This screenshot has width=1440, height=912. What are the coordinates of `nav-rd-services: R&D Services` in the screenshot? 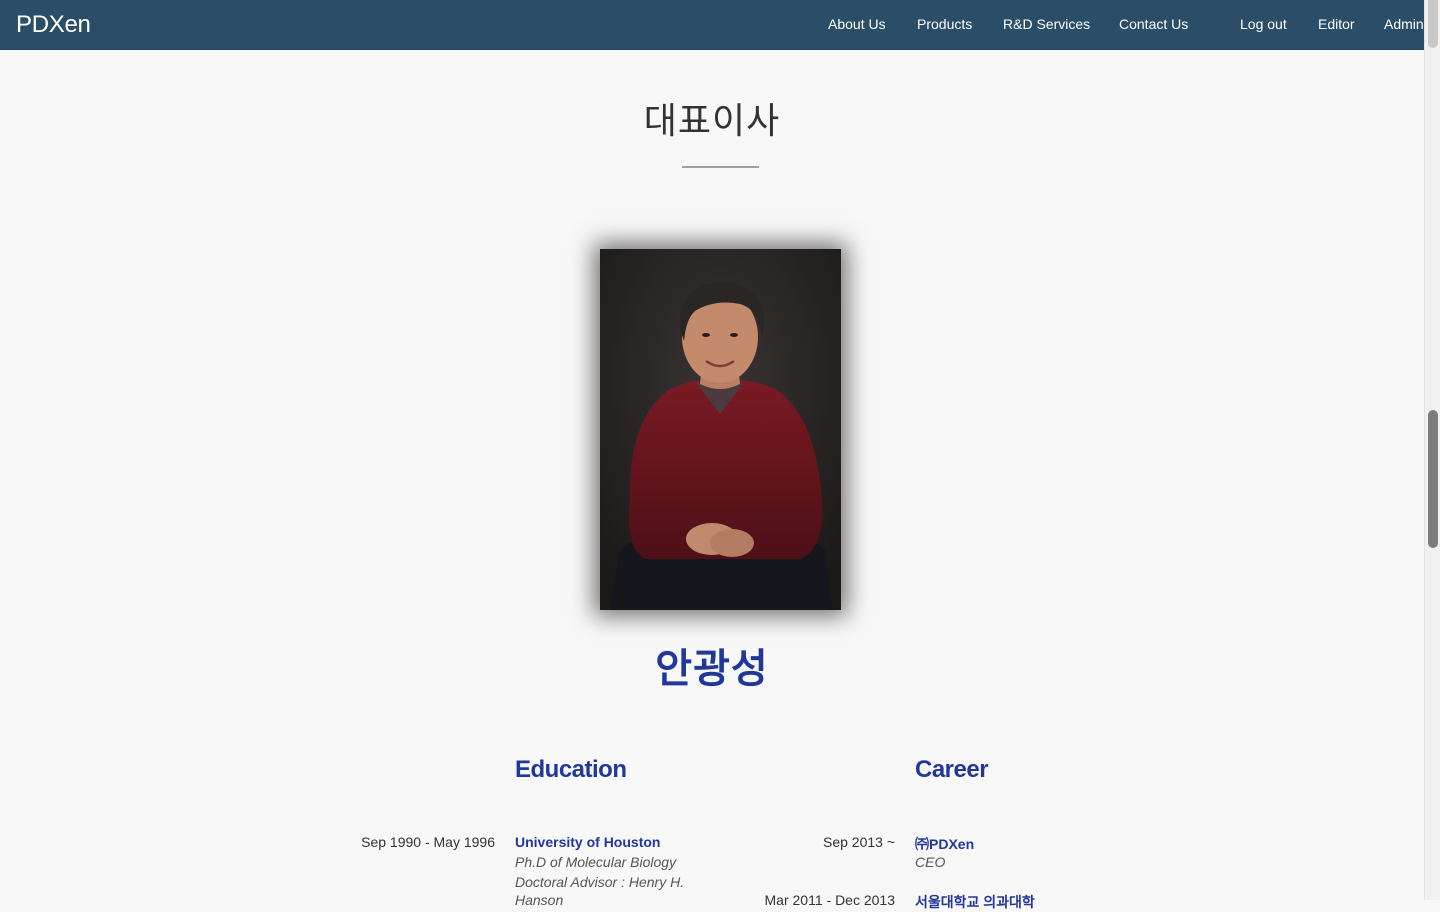 It's located at (1046, 24).